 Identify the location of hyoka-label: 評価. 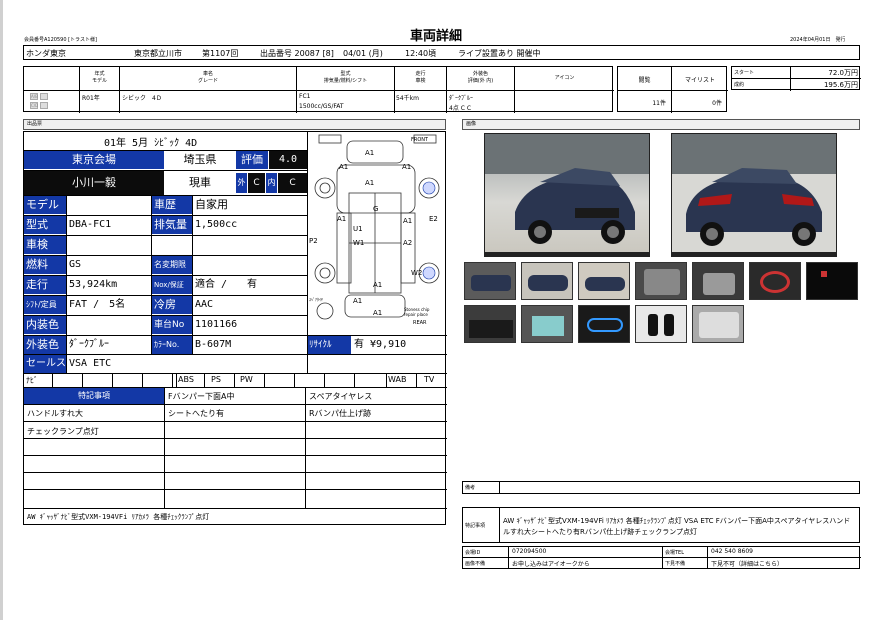
(252, 160).